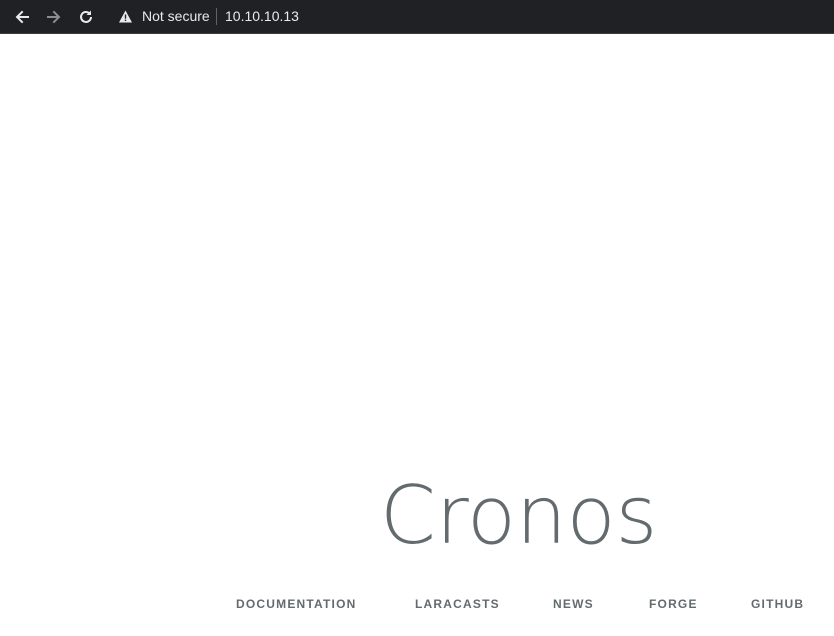 The width and height of the screenshot is (834, 636). What do you see at coordinates (457, 604) in the screenshot?
I see `link-laracasts: LARACASTS` at bounding box center [457, 604].